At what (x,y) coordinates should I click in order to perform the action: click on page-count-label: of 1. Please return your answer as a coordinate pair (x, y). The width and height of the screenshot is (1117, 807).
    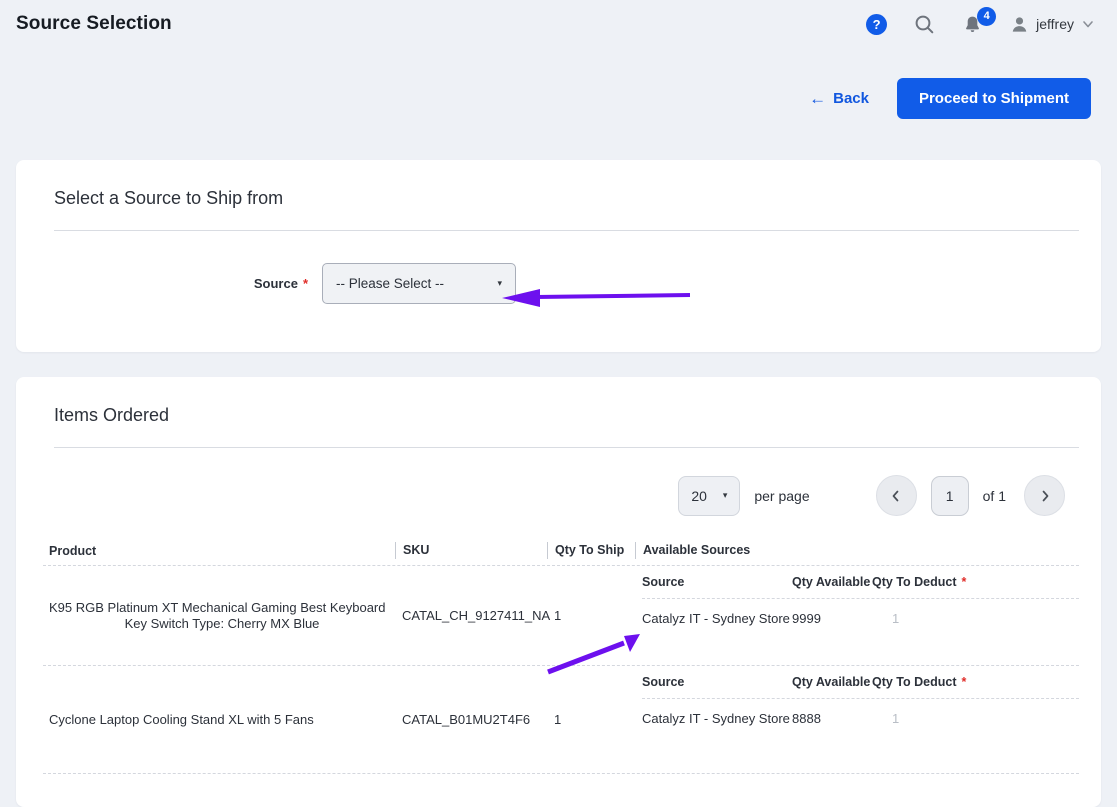
    Looking at the image, I should click on (994, 495).